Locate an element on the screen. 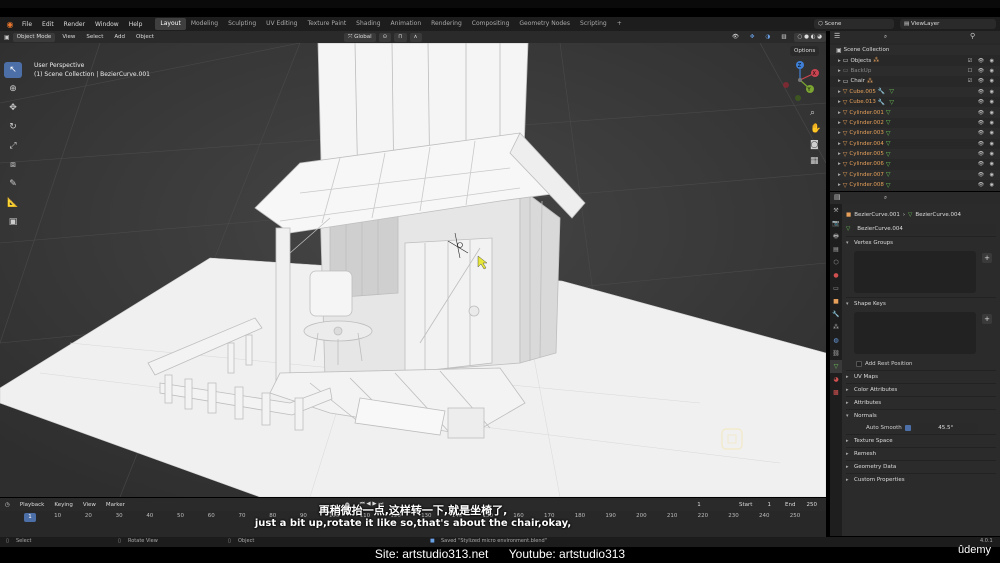 Image resolution: width=1000 pixels, height=563 pixels. scale-tool: ⤢ is located at coordinates (13, 146).